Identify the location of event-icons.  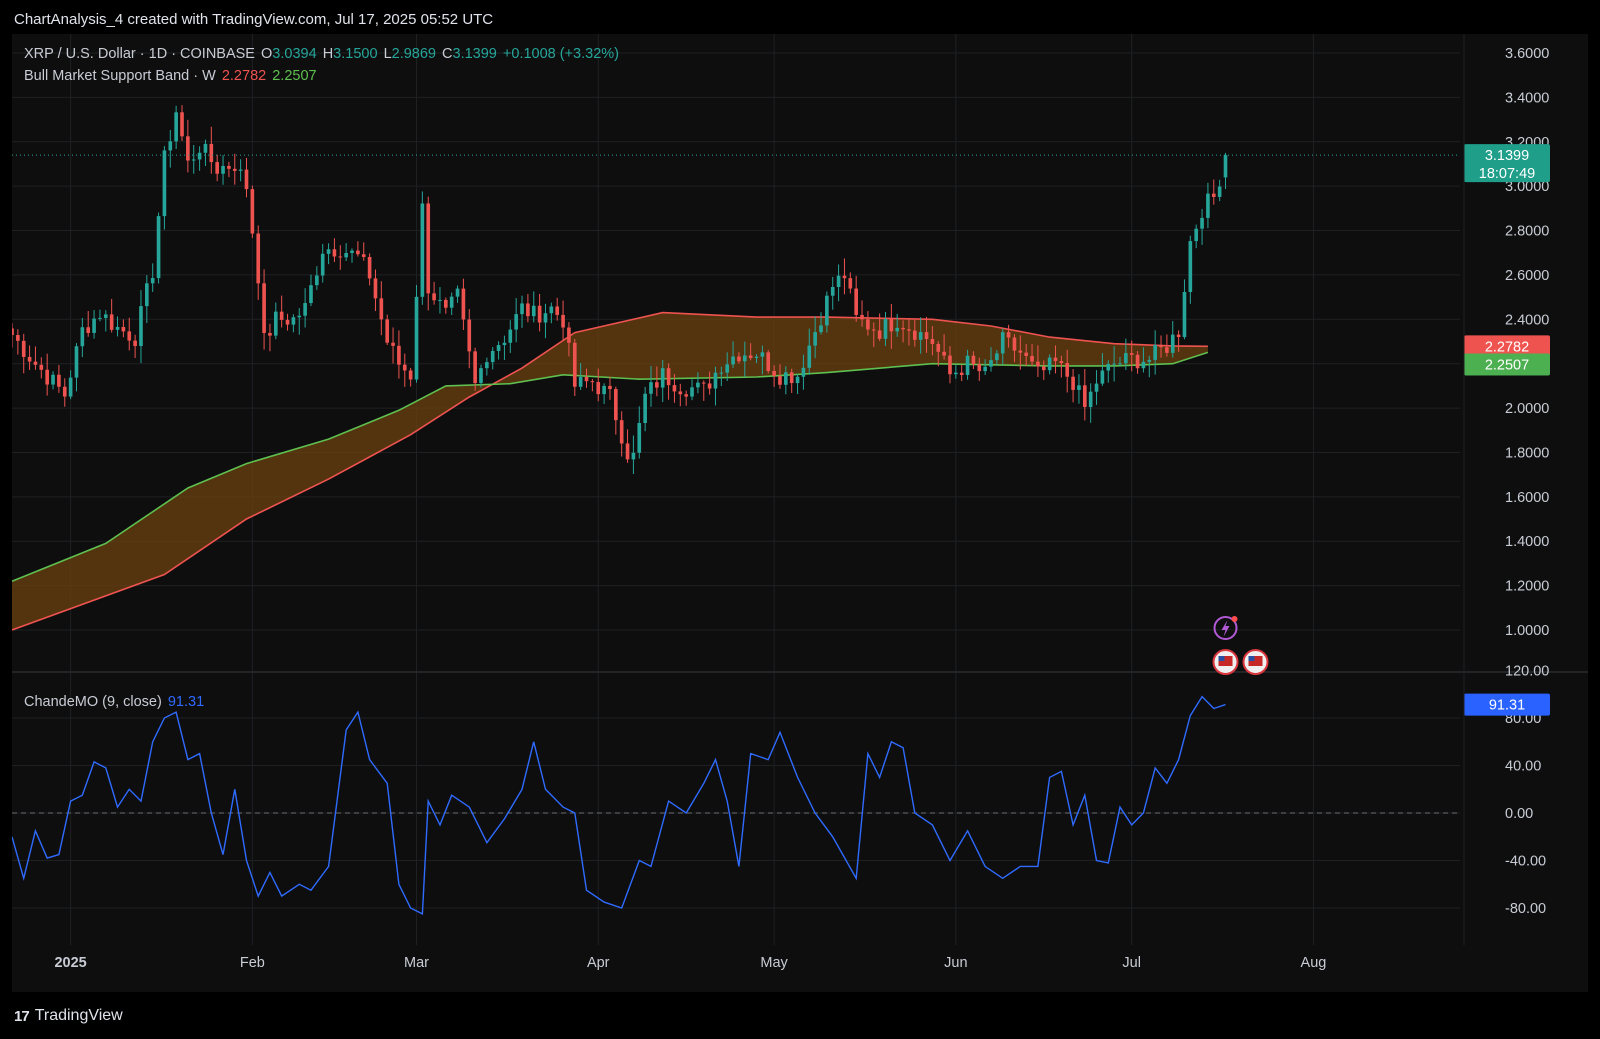
(1240, 645).